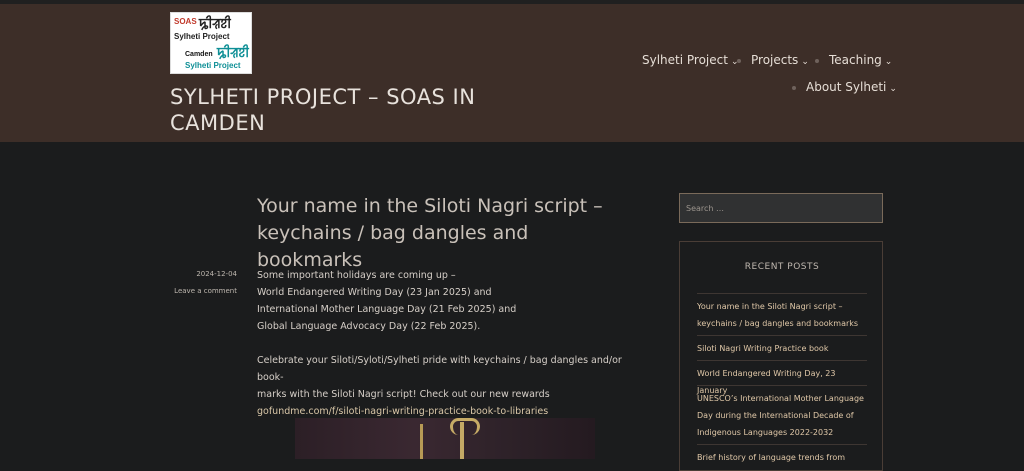 The width and height of the screenshot is (1024, 471). What do you see at coordinates (775, 60) in the screenshot?
I see `nav-label: Projects` at bounding box center [775, 60].